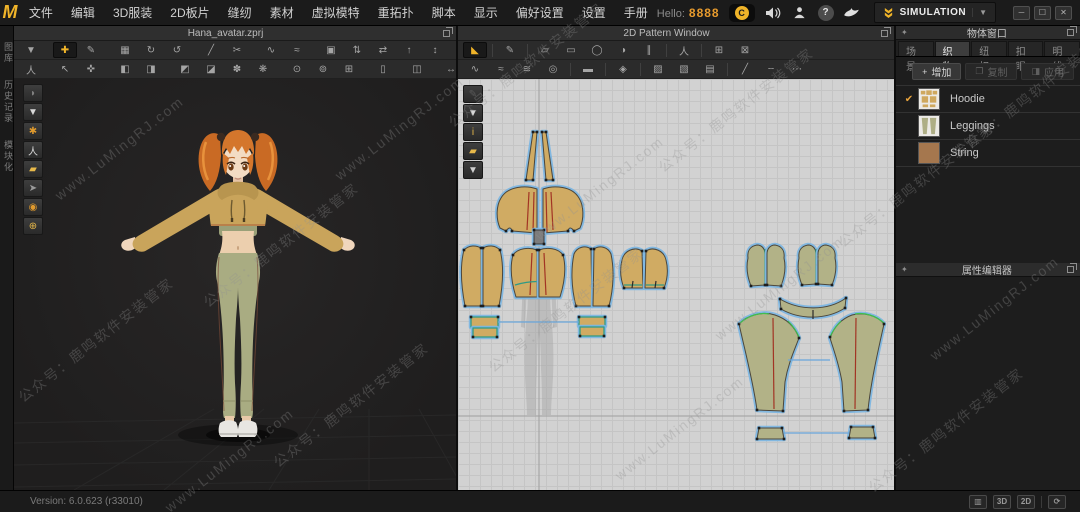  Describe the element at coordinates (271, 50) in the screenshot. I see `3d-segment-sewing-icon: ∿` at that location.